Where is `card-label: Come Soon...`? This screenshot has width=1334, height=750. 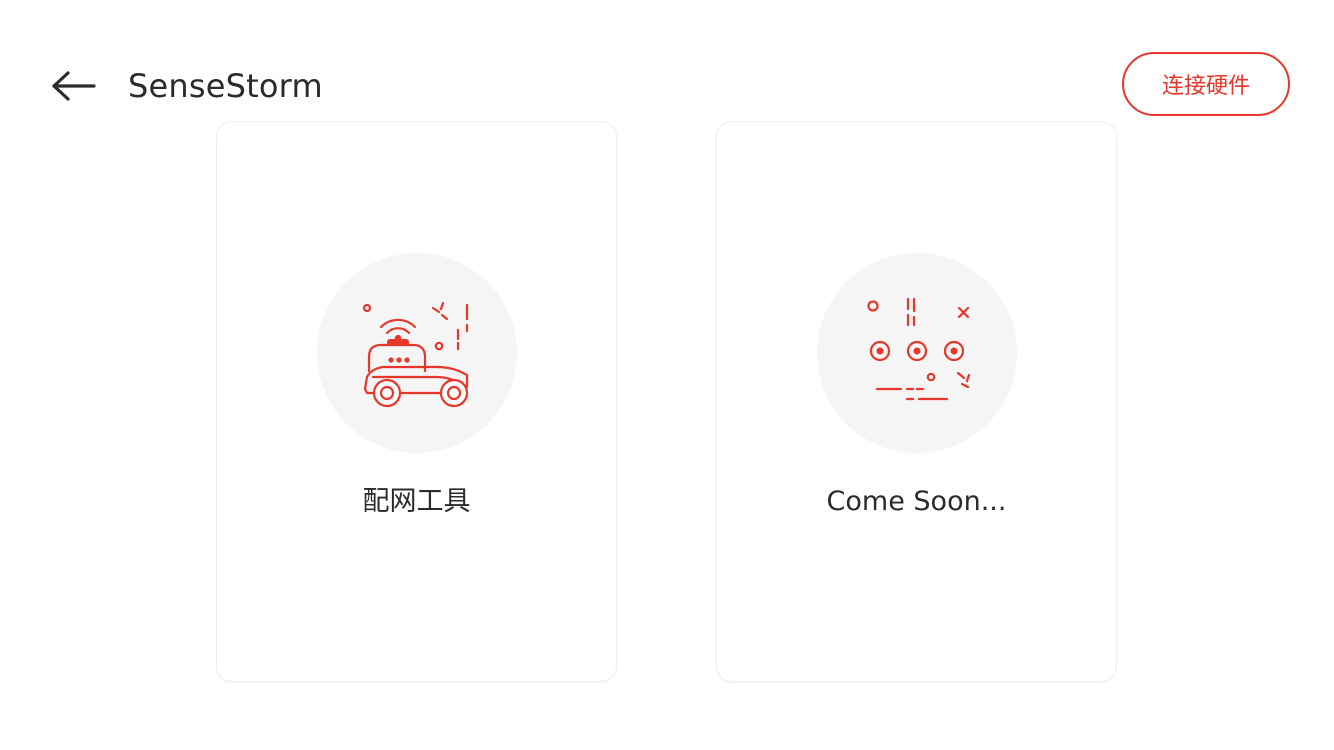
card-label: Come Soon... is located at coordinates (916, 501).